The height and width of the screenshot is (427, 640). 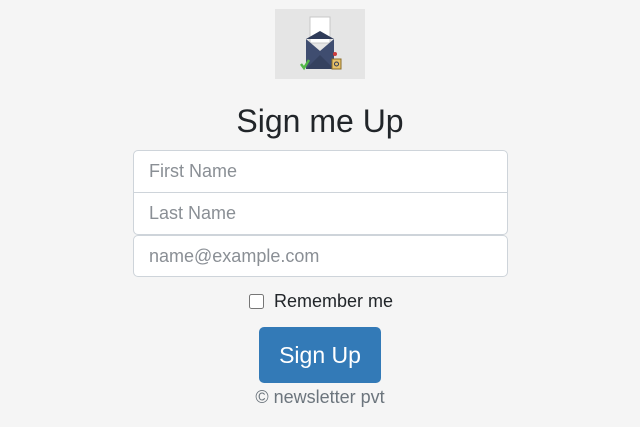 What do you see at coordinates (320, 171) in the screenshot?
I see `first-name-field` at bounding box center [320, 171].